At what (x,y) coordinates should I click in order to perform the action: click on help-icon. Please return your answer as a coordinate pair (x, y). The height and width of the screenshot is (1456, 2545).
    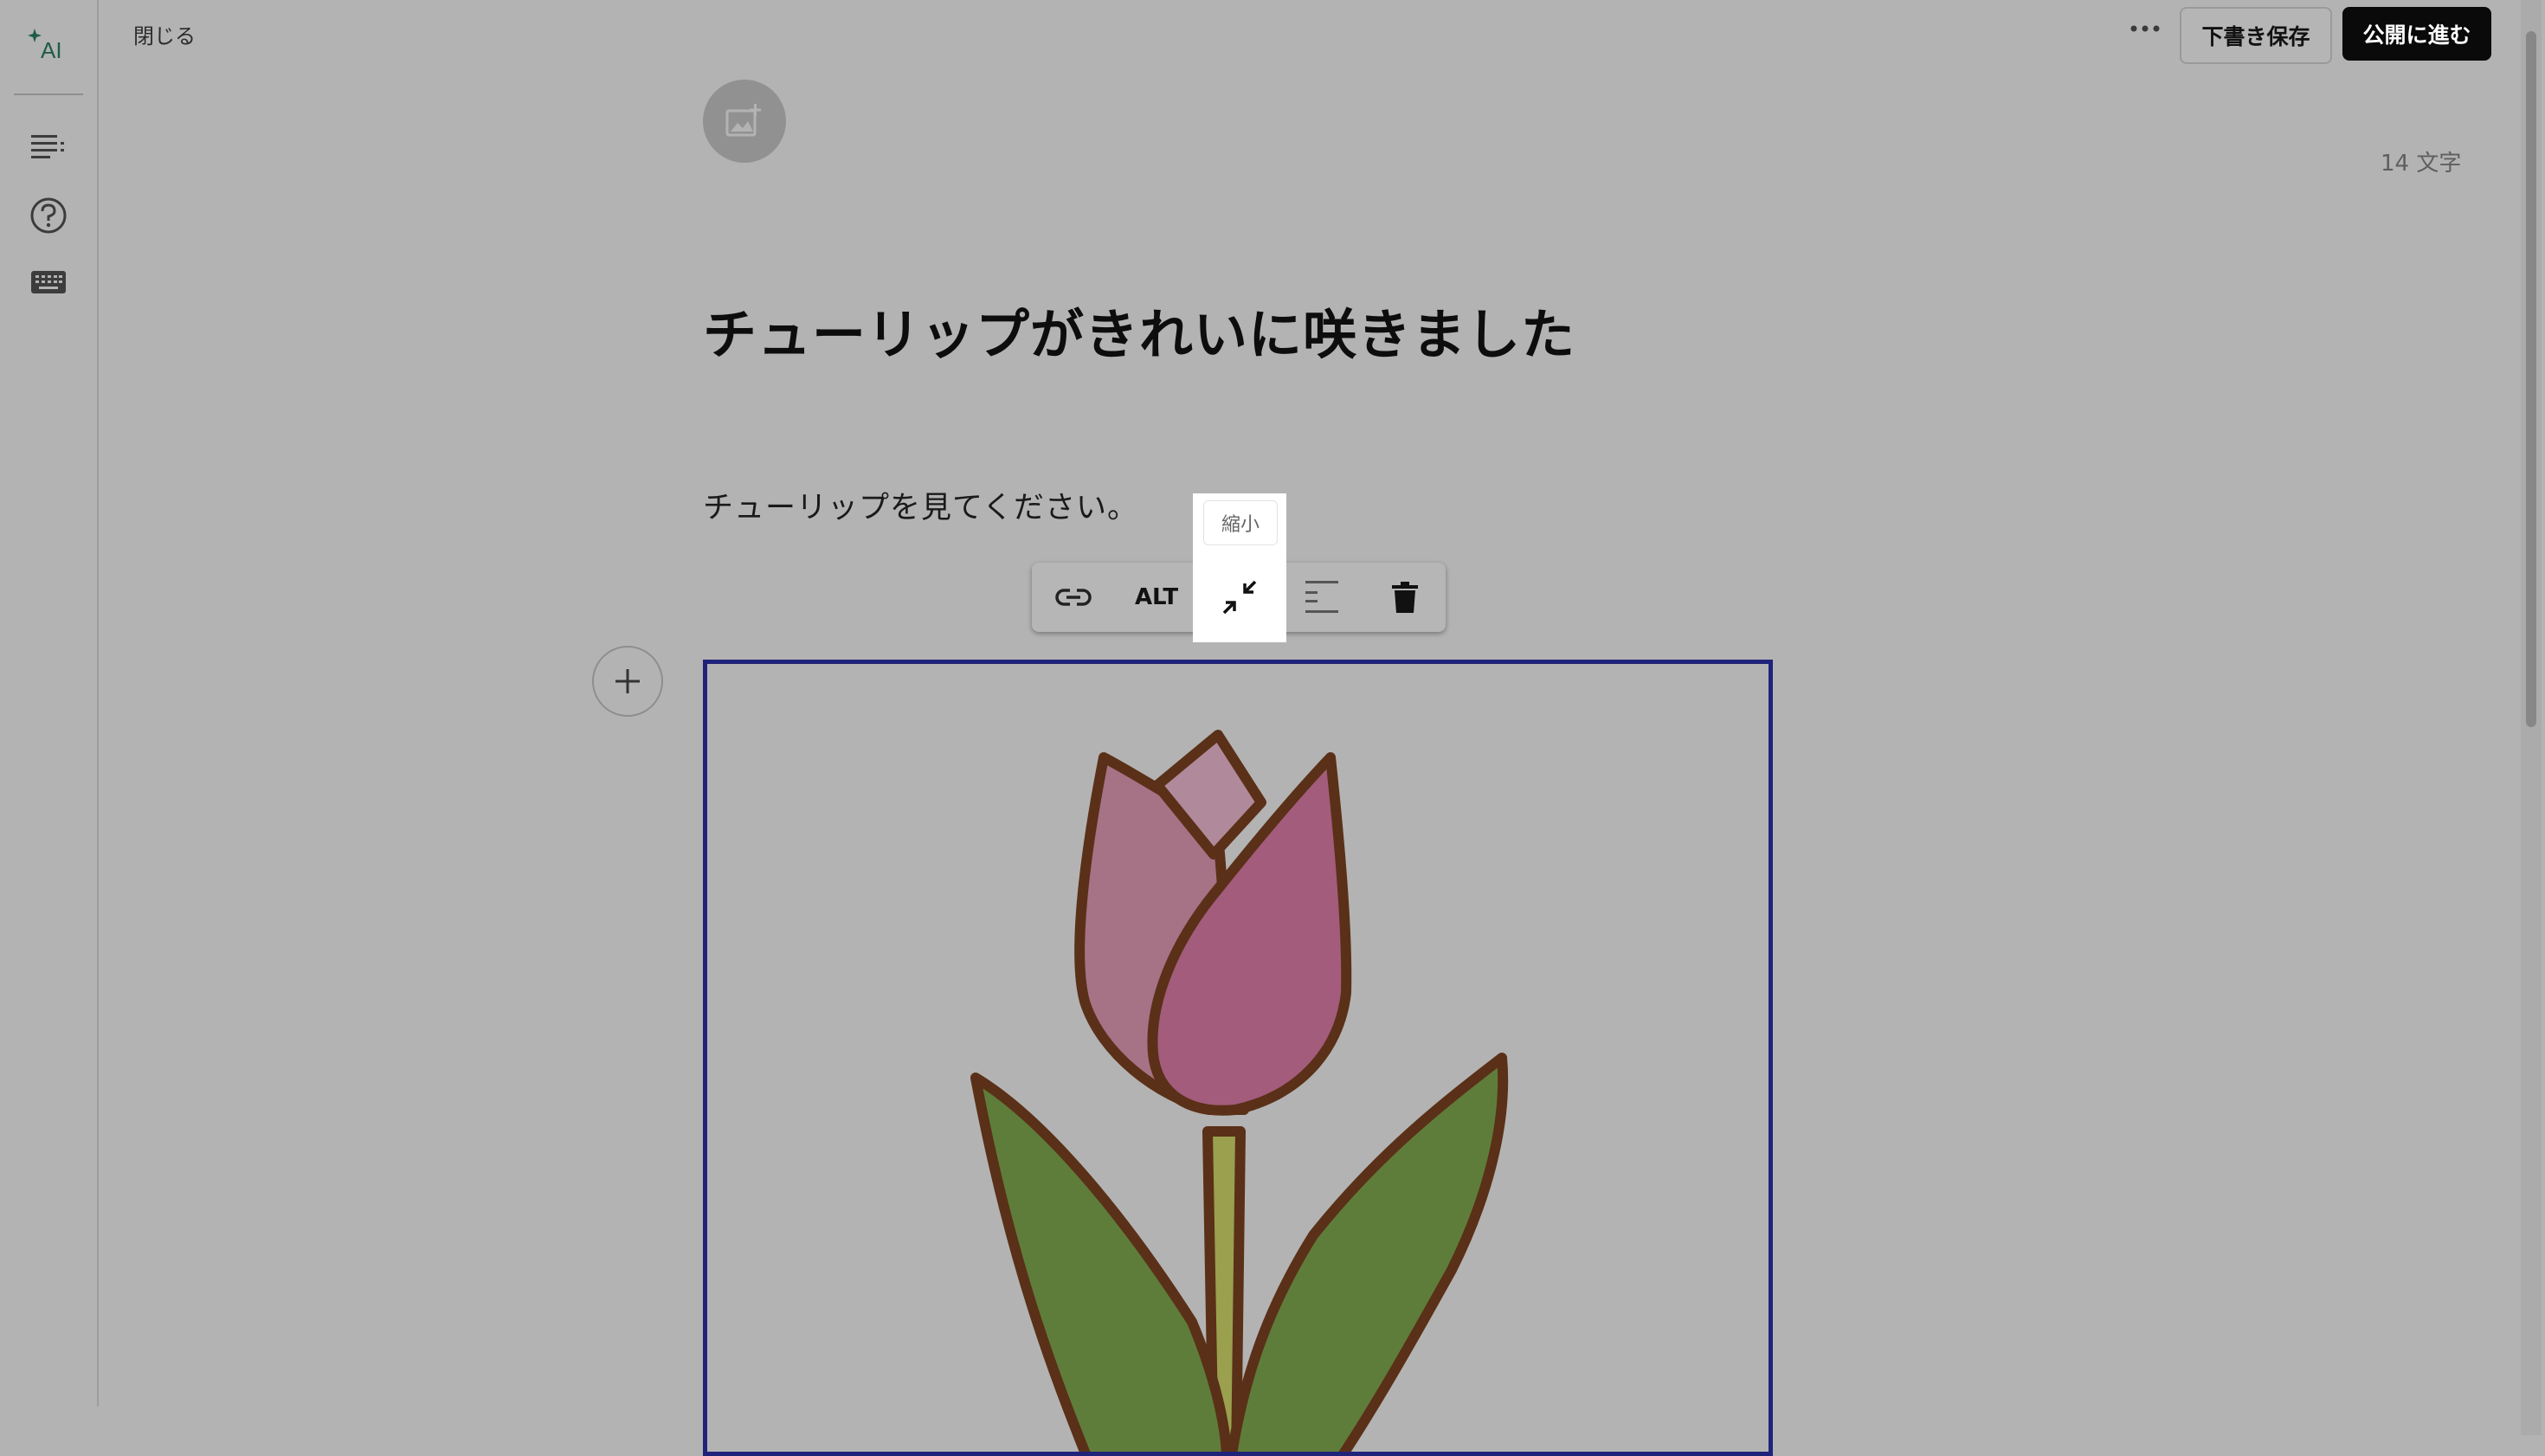
    Looking at the image, I should click on (48, 215).